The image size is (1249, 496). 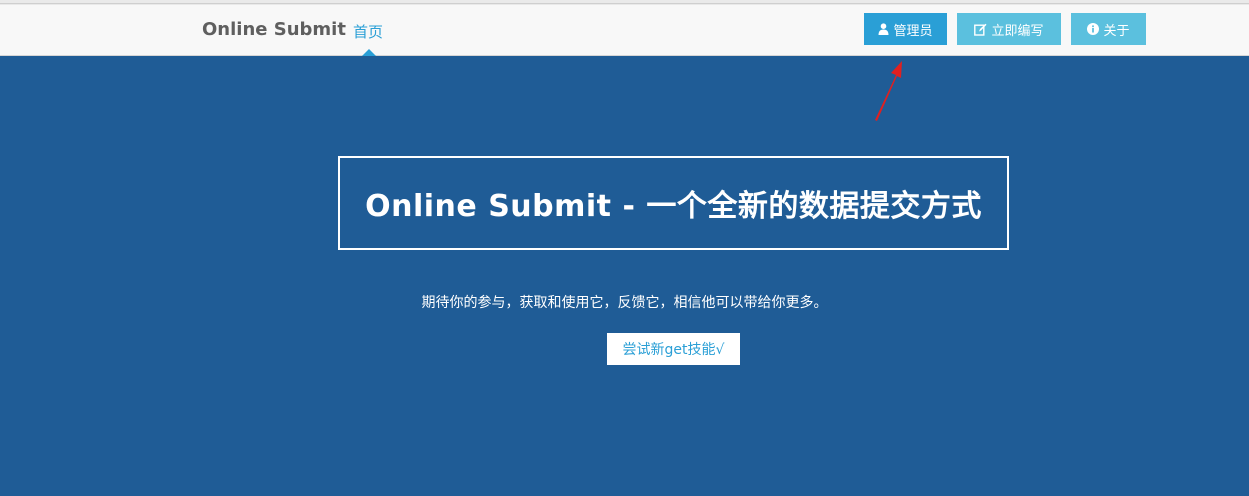 What do you see at coordinates (673, 206) in the screenshot?
I see `hero-title: Online Submit - 一个全新的数据提交方式` at bounding box center [673, 206].